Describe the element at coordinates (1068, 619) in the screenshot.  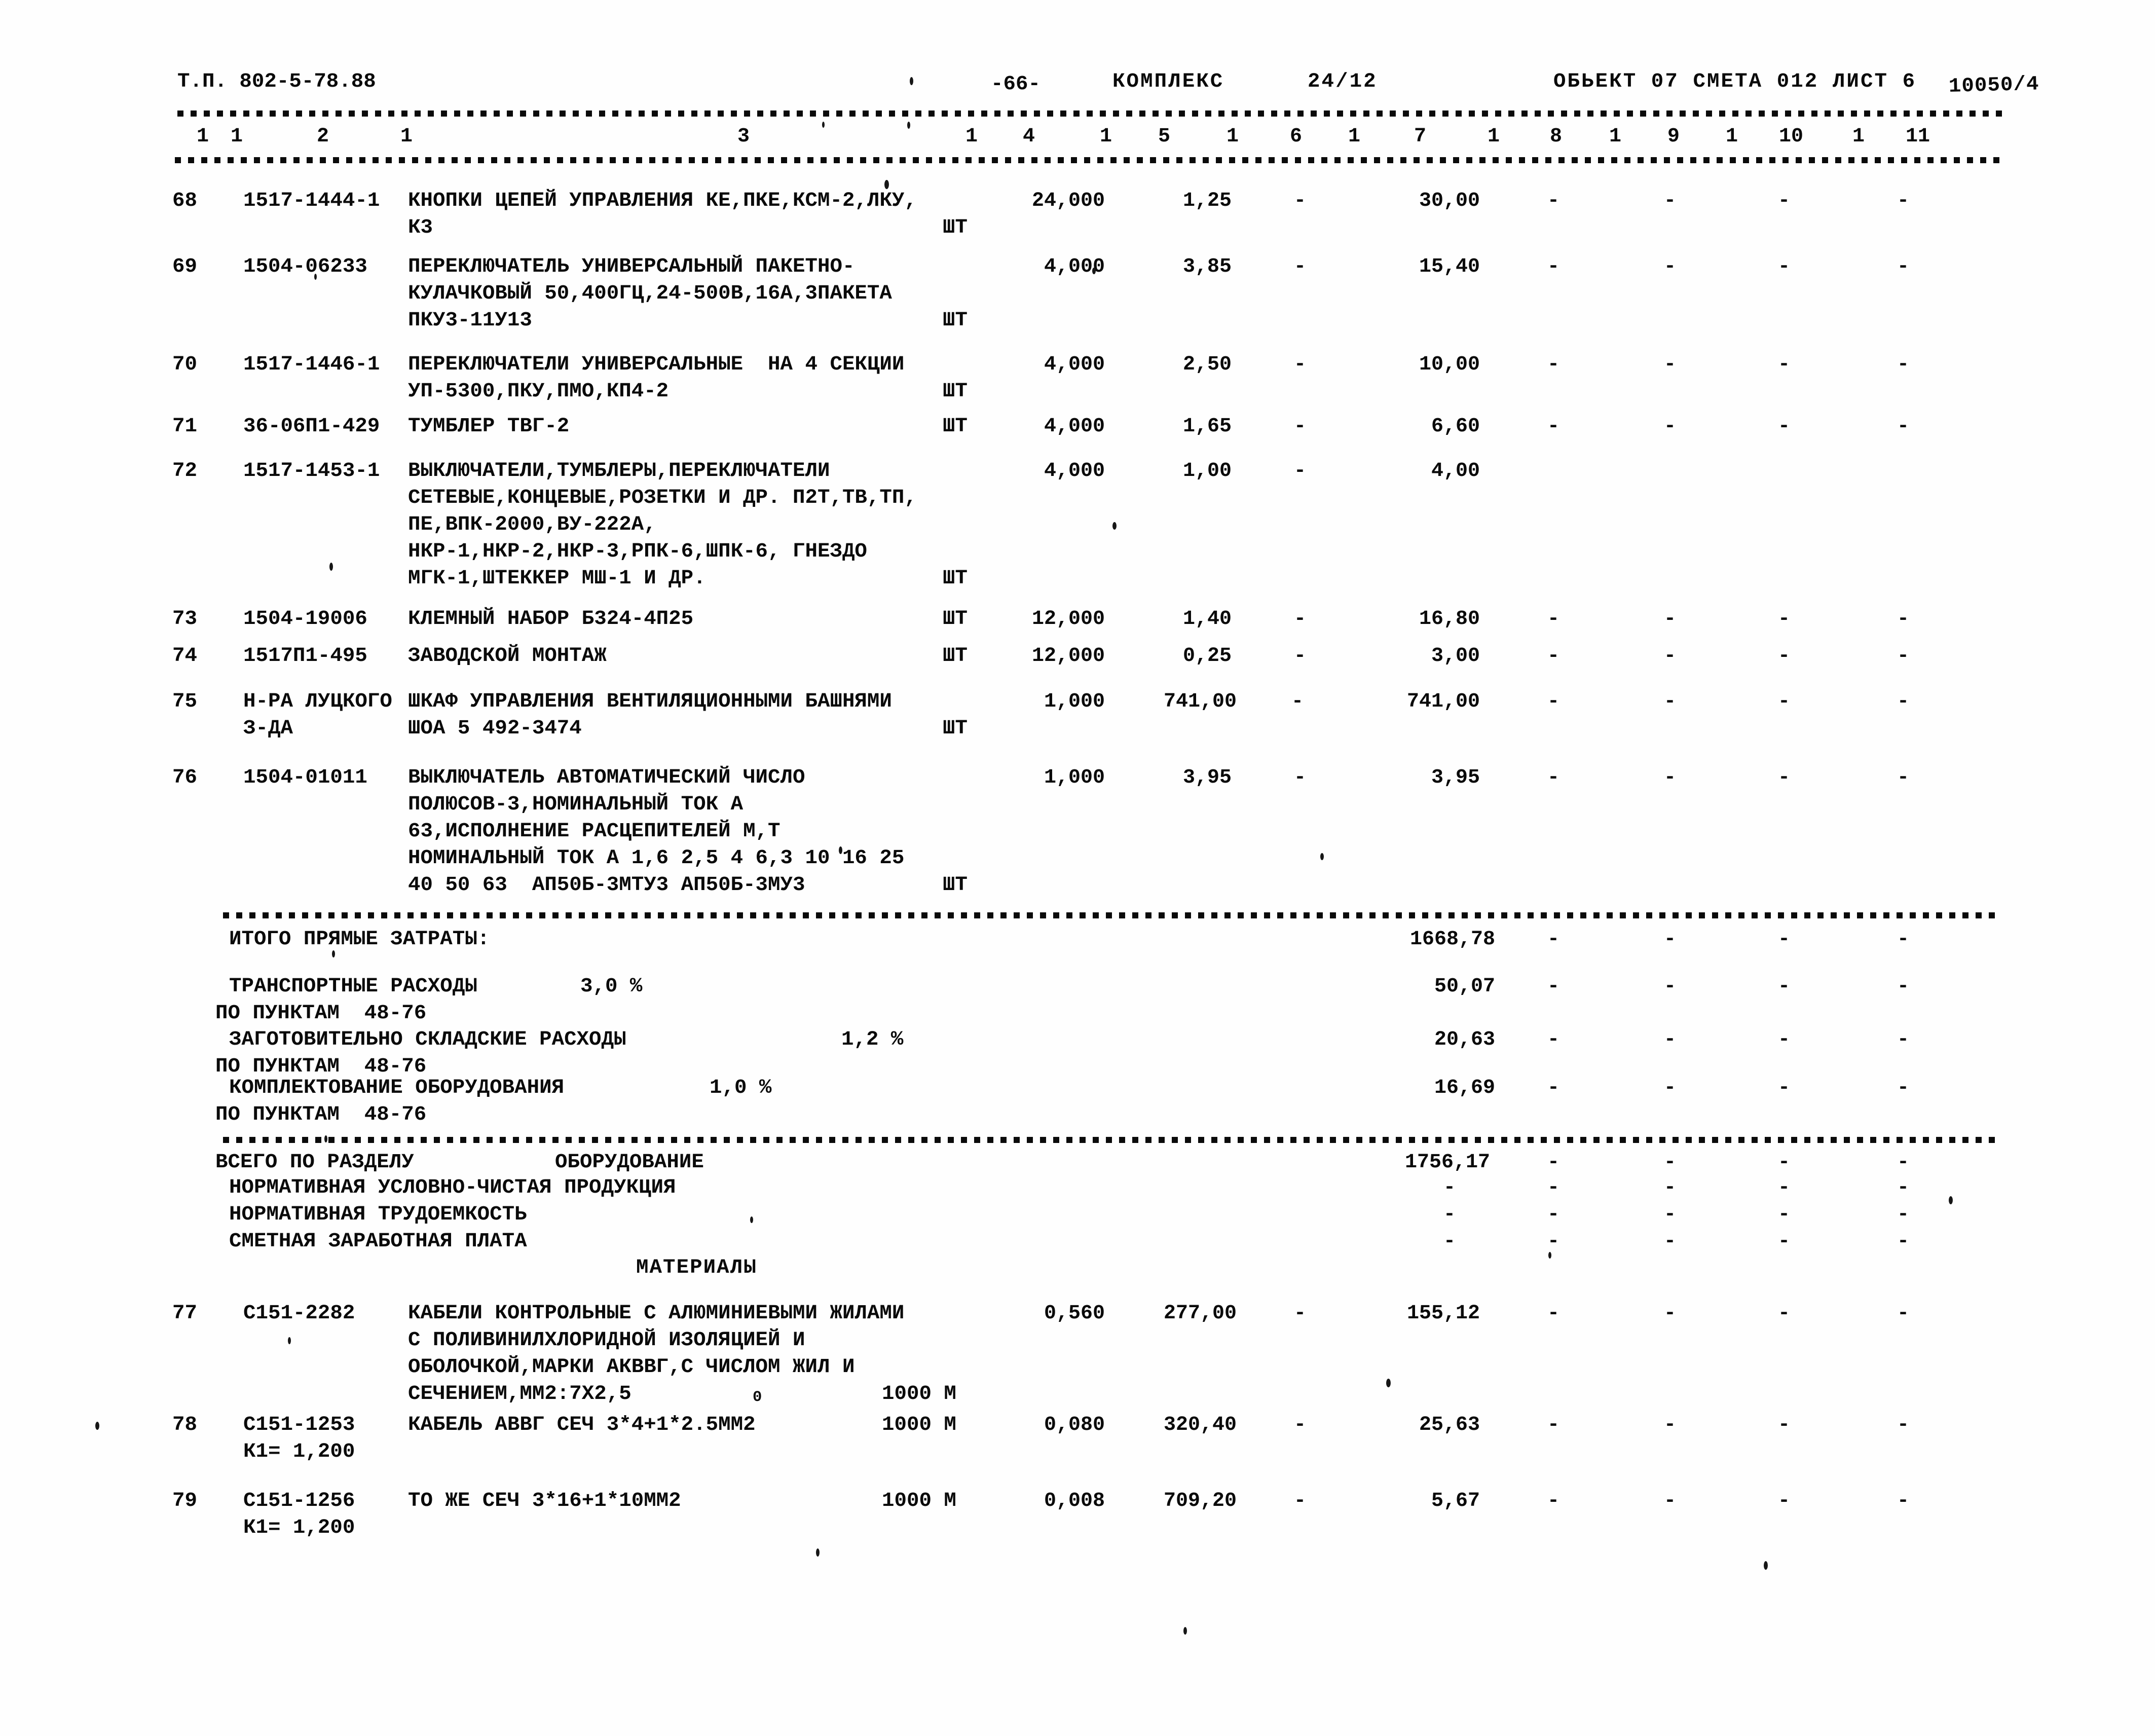
I see `row-quantity: 12,000` at that location.